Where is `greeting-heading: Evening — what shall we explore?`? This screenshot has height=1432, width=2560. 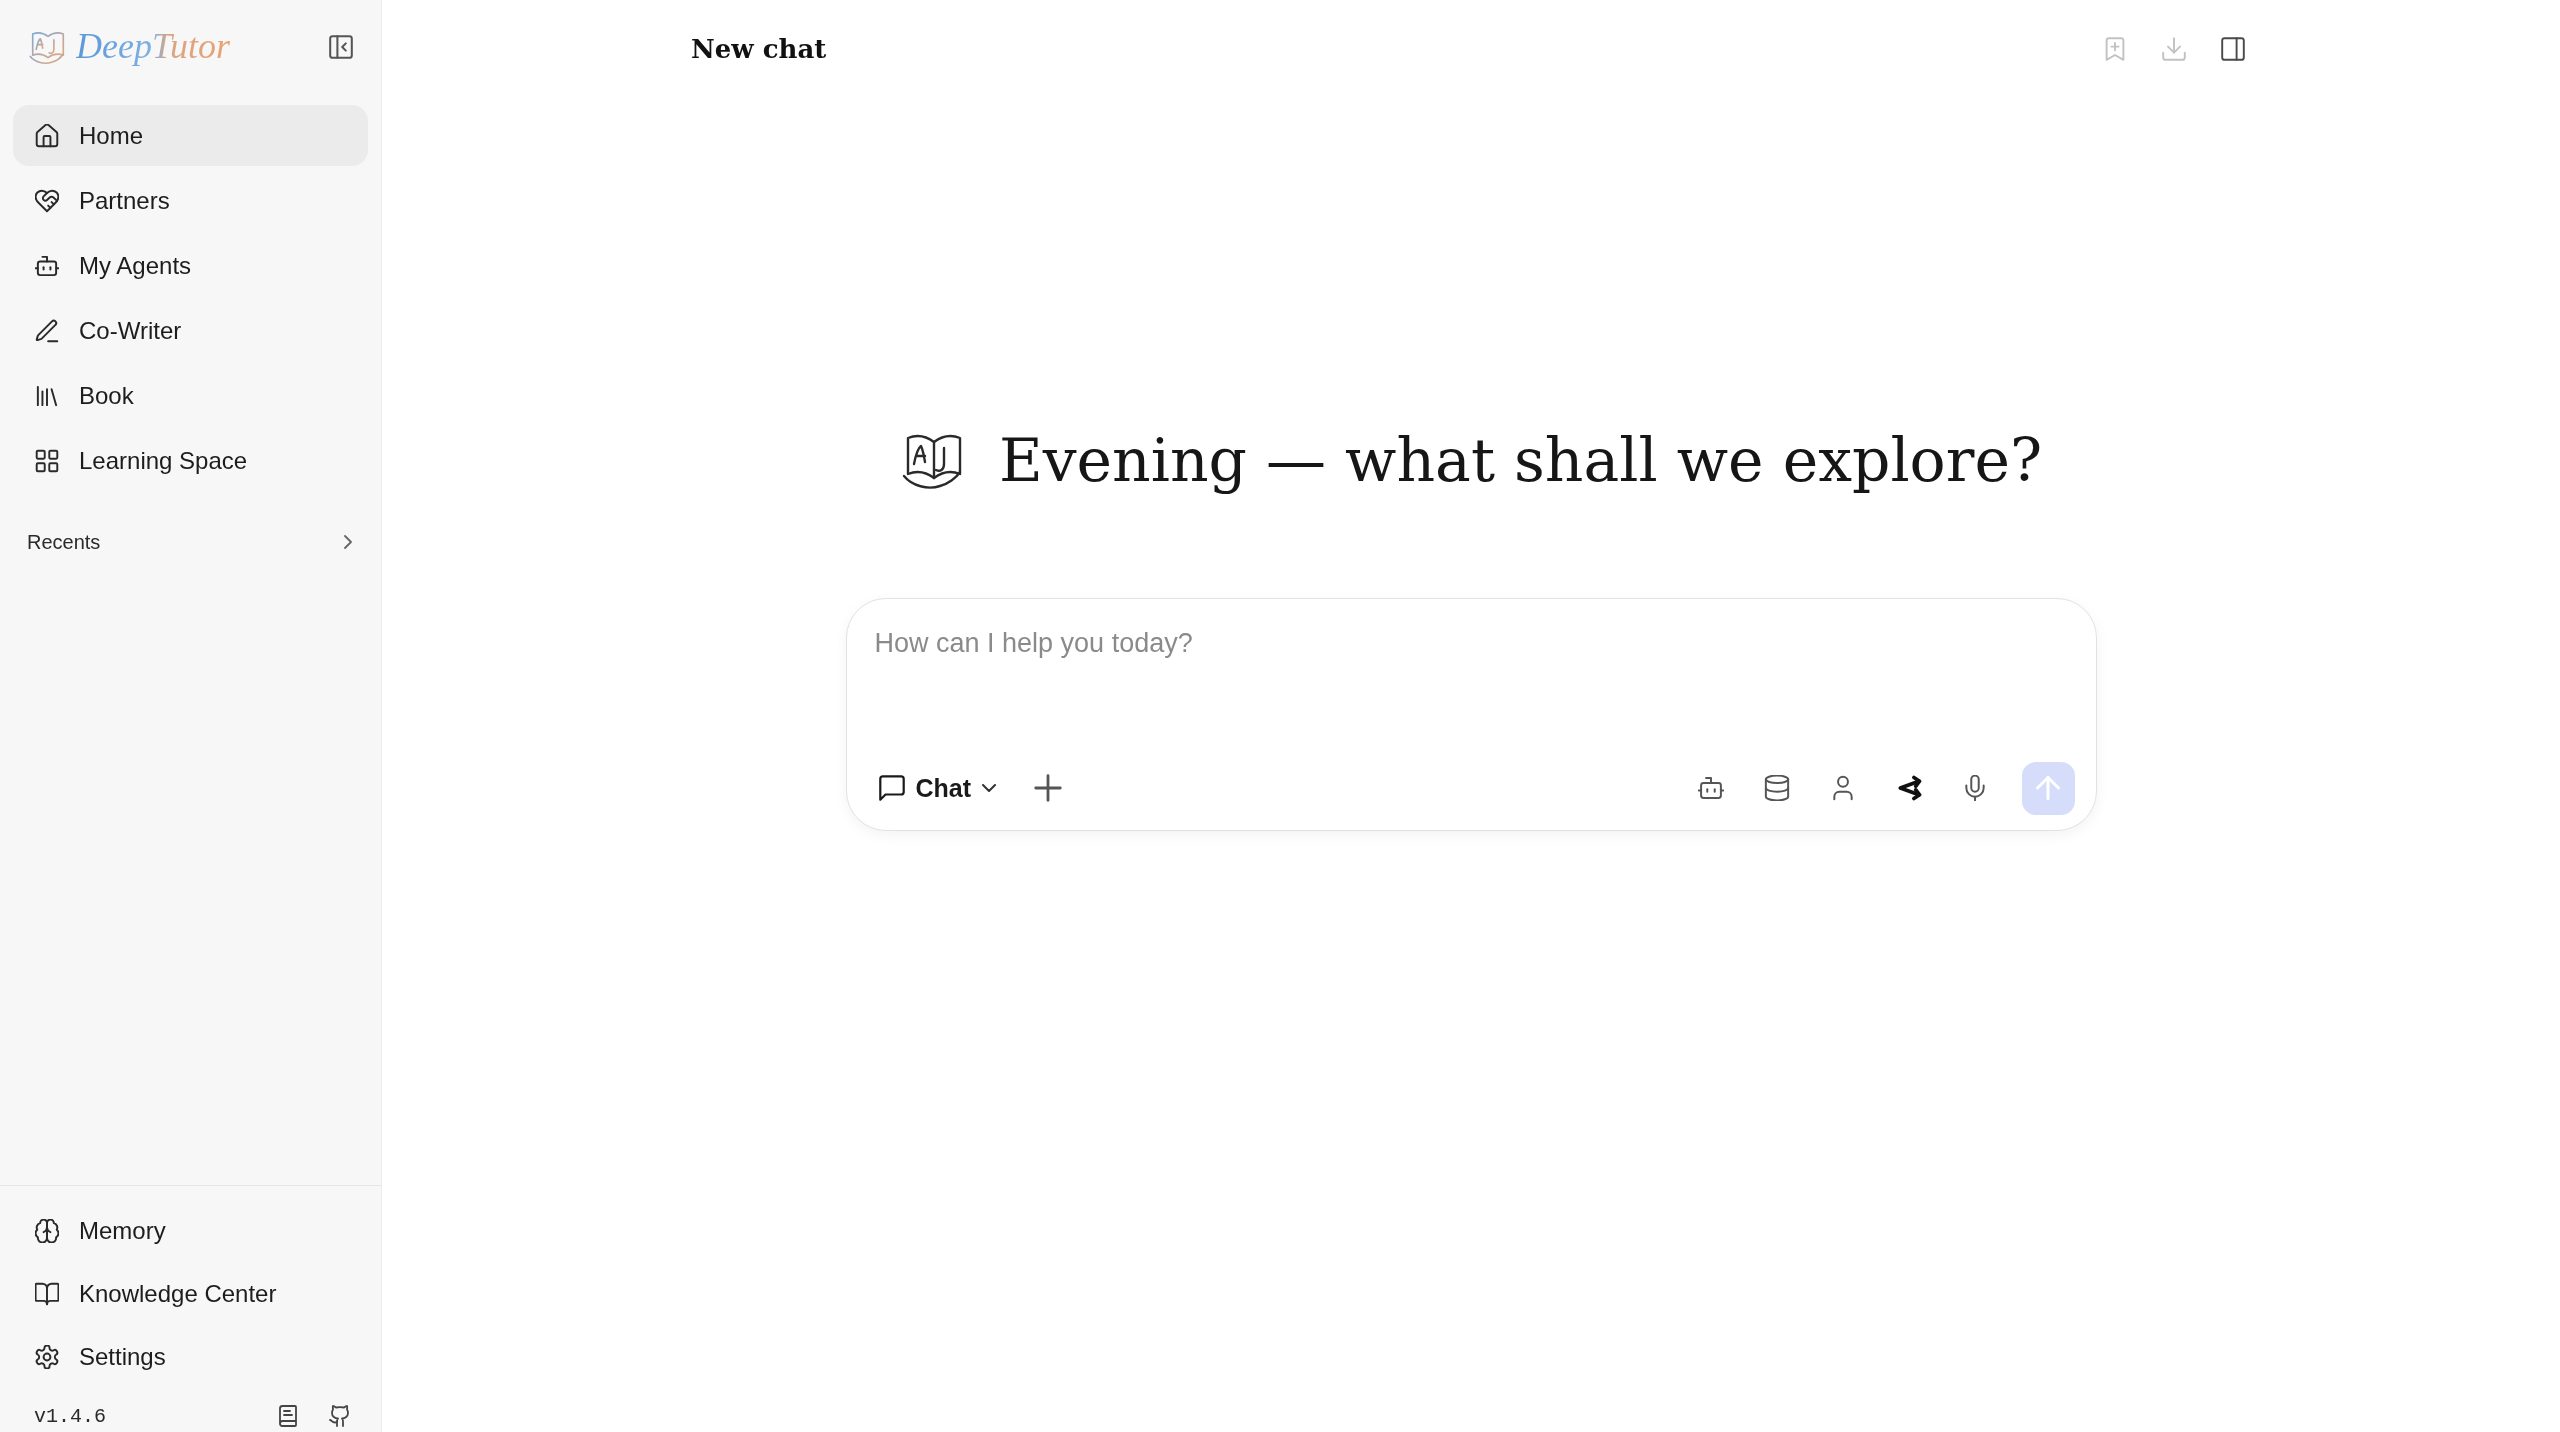
greeting-heading: Evening — what shall we explore? is located at coordinates (1520, 460).